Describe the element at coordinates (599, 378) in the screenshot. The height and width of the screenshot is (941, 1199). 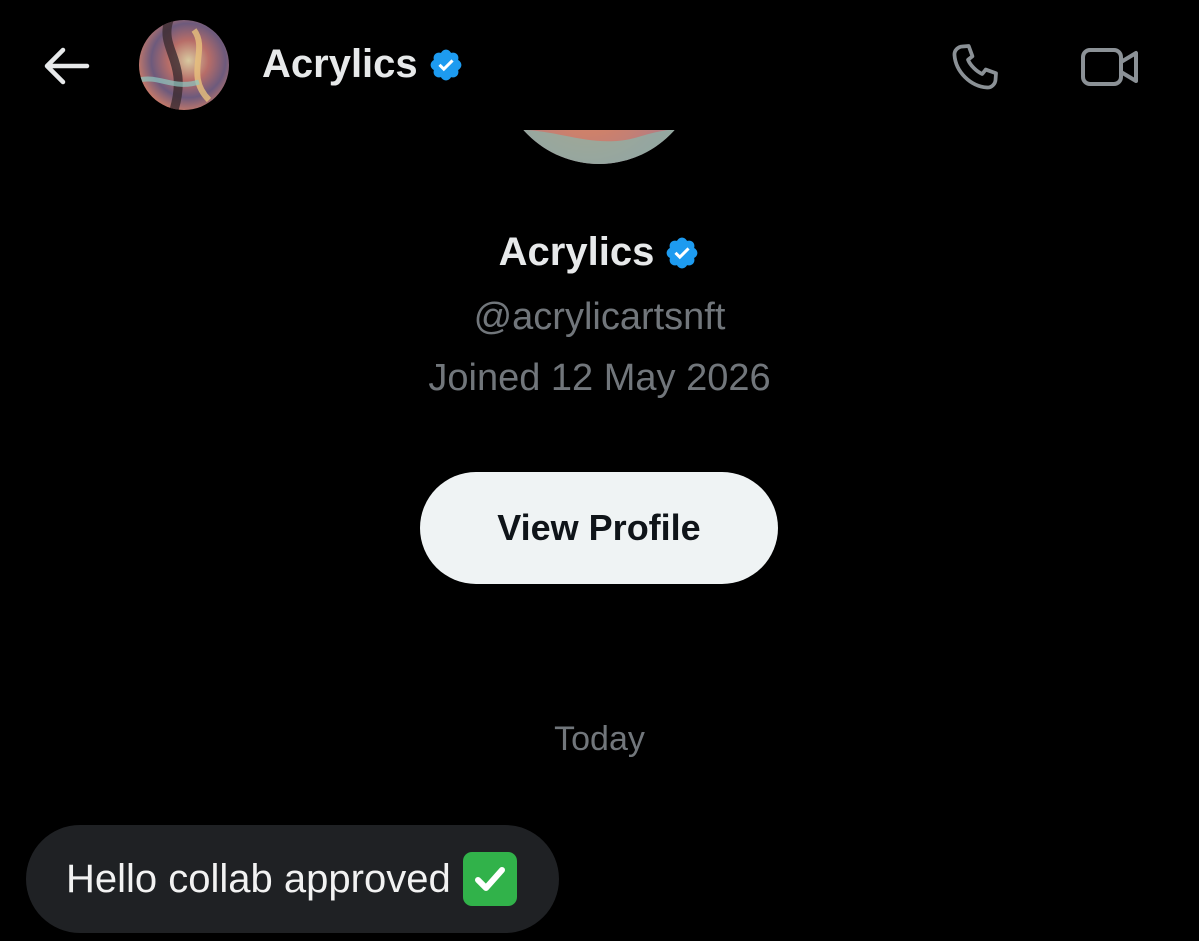
I see `profile-joined-date: Joined 12 May 2026` at that location.